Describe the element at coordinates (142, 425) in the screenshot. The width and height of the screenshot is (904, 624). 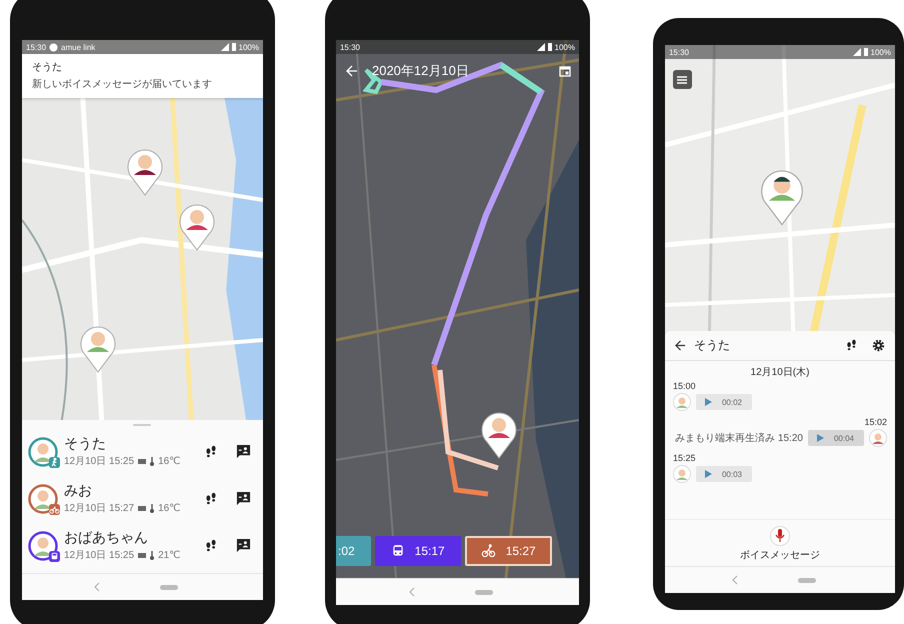
I see `drag-handle` at that location.